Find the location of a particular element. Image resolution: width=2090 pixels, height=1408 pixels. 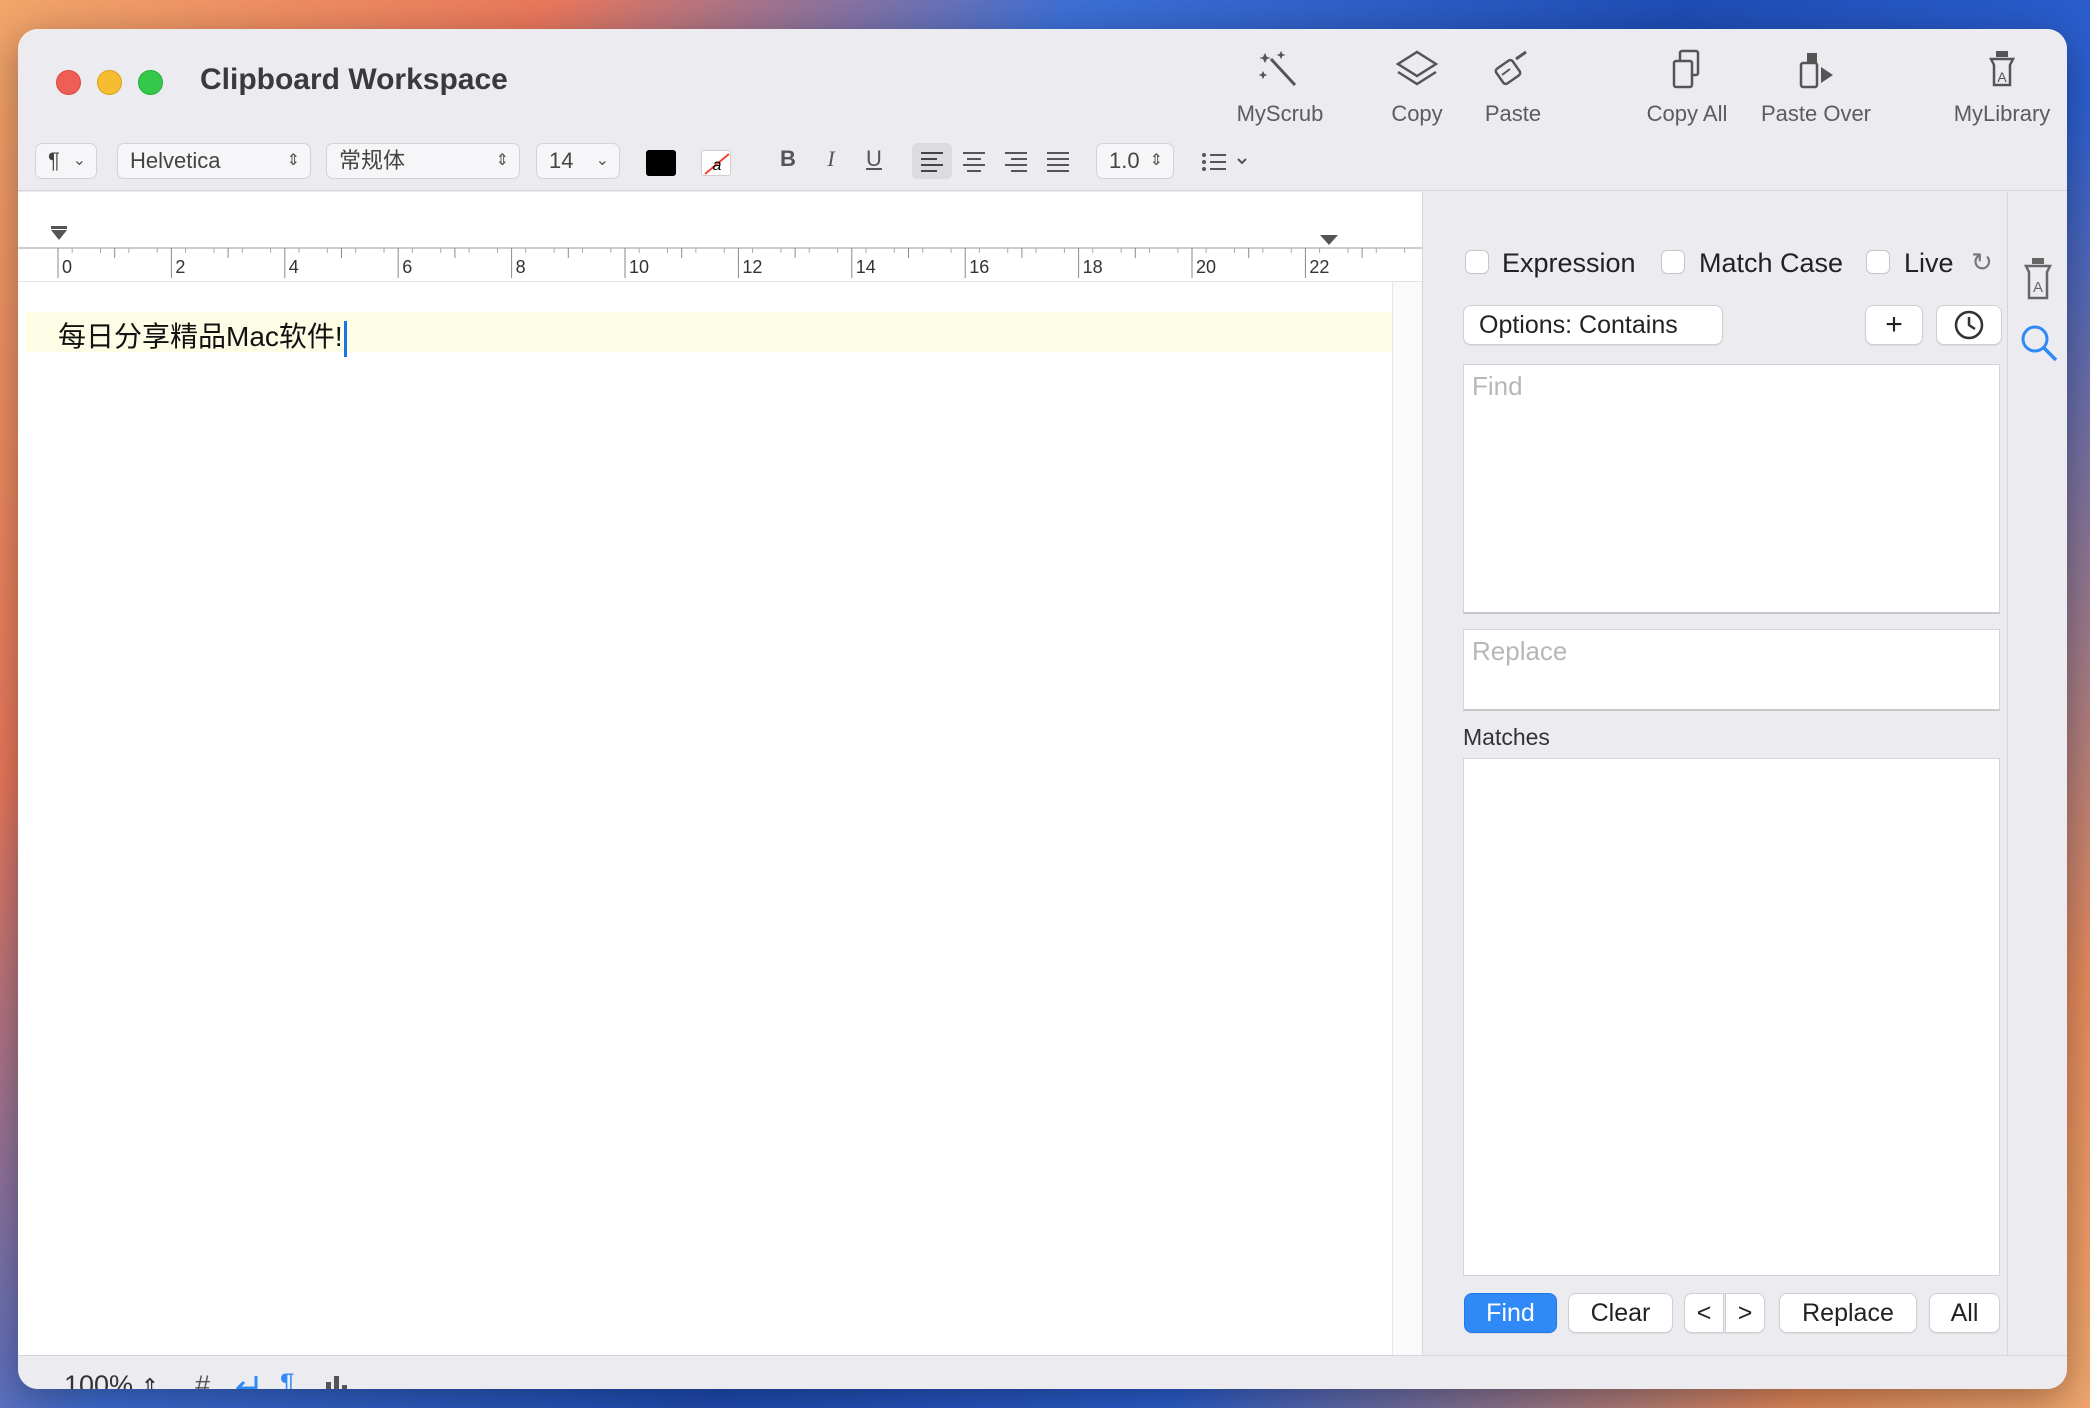

font-size-combo: 14 ⌄ is located at coordinates (578, 161).